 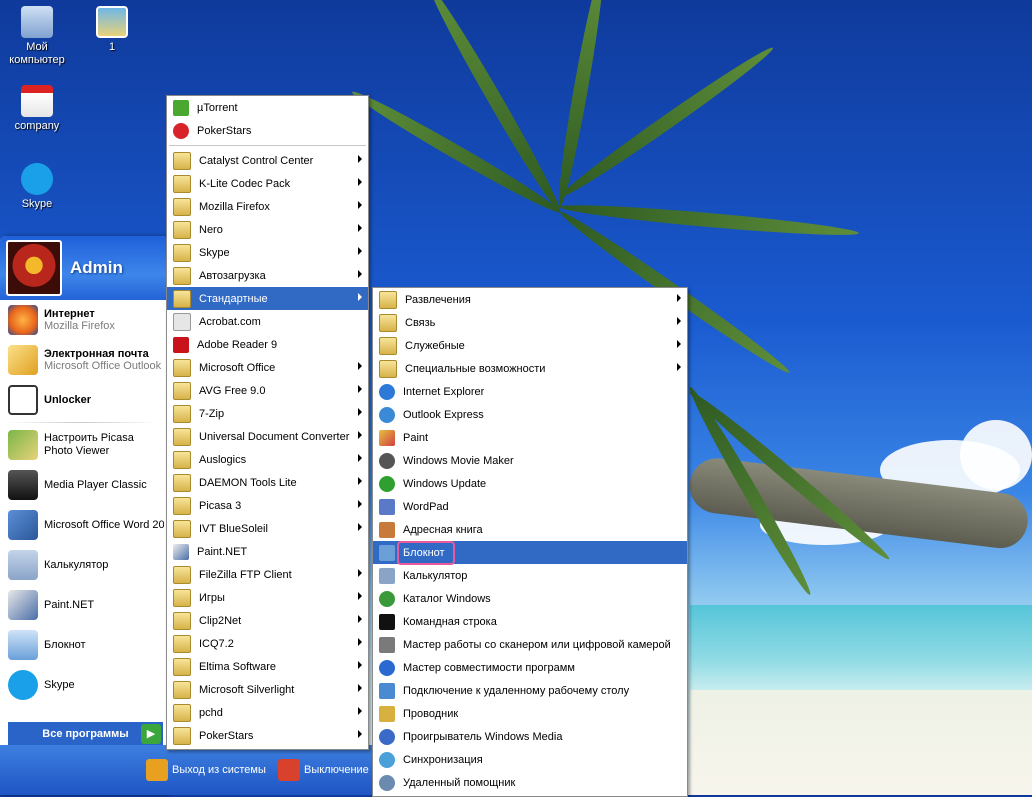 I want to click on sand, so click(x=861, y=742).